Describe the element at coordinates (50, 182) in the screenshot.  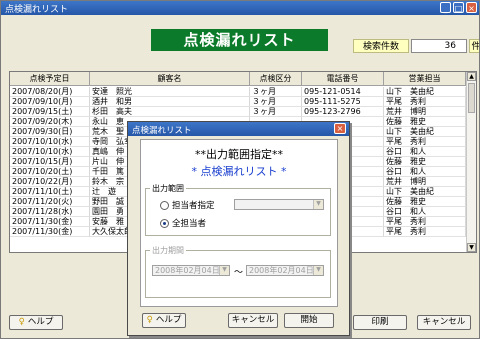
I see `table-cell: 2007/10/22(月)` at that location.